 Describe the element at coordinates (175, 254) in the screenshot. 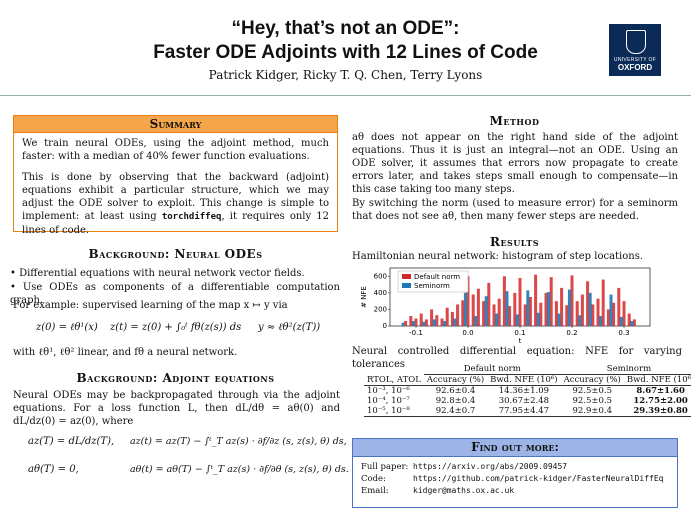

I see `background-odes-heading: Background: Neural ODEs` at that location.